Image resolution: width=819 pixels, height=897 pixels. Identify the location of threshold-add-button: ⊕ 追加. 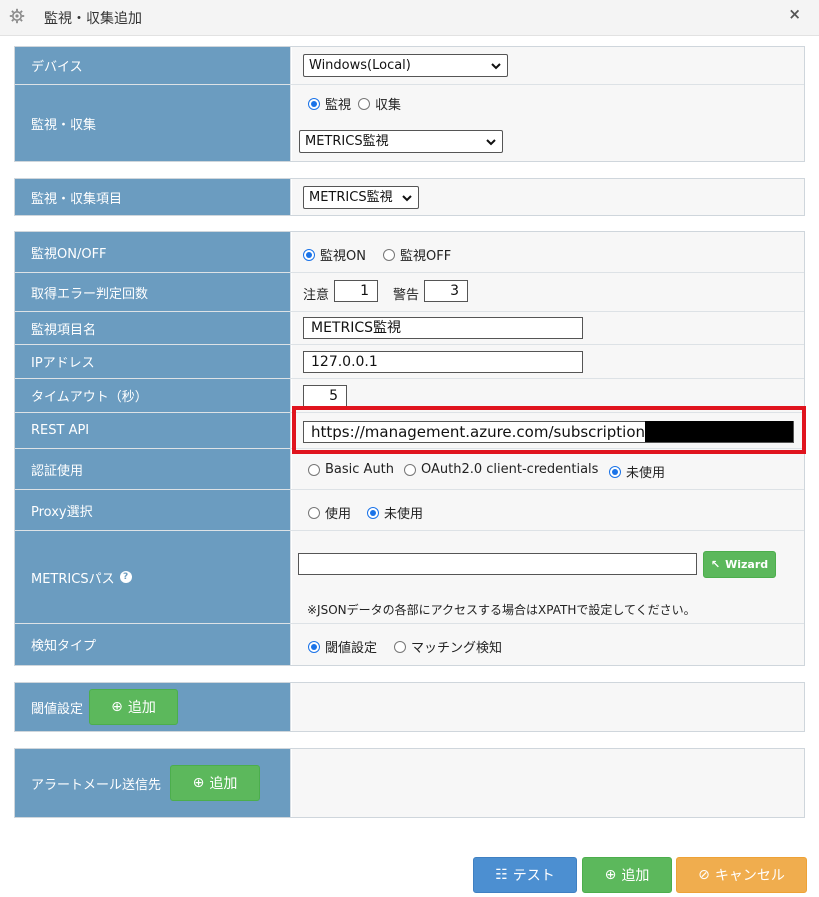
(133, 707).